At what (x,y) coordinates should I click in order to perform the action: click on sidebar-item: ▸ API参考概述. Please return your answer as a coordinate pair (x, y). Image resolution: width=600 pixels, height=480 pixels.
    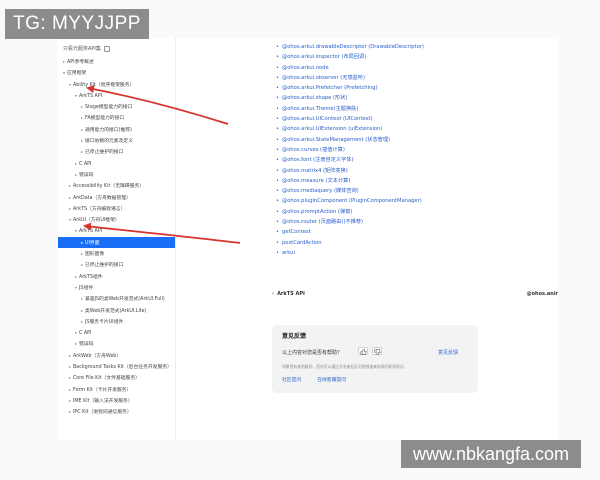
    Looking at the image, I should click on (116, 61).